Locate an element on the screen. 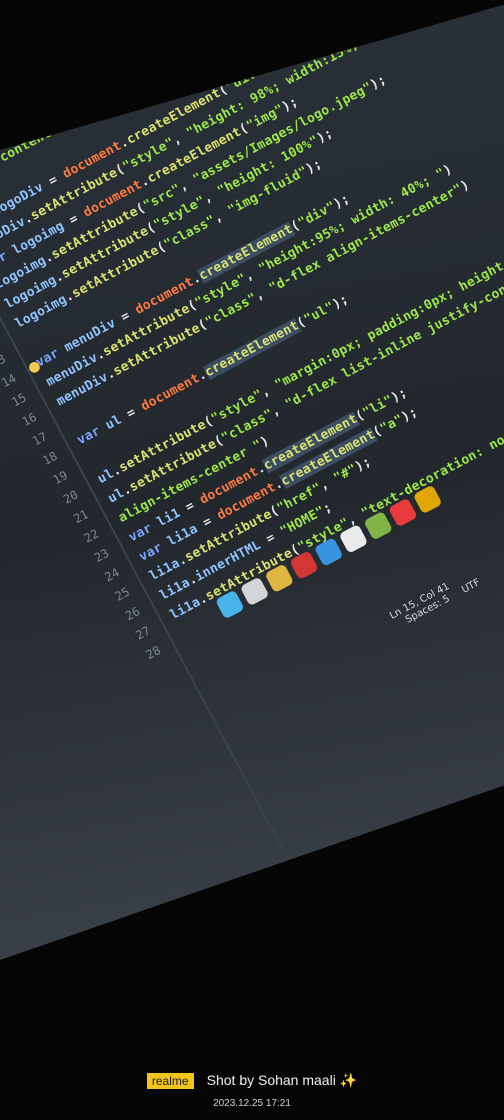  line-number: 24 is located at coordinates (112, 575).